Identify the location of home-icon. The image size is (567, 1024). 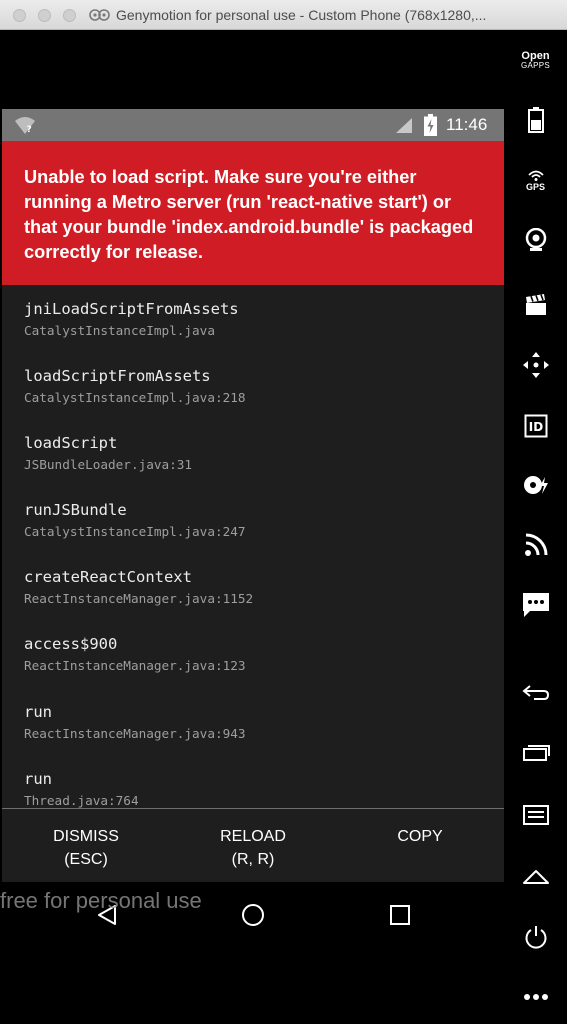
(535, 877).